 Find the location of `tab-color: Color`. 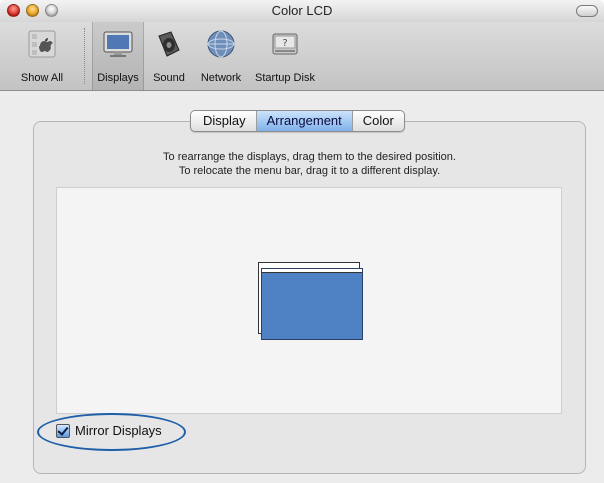

tab-color: Color is located at coordinates (377, 121).